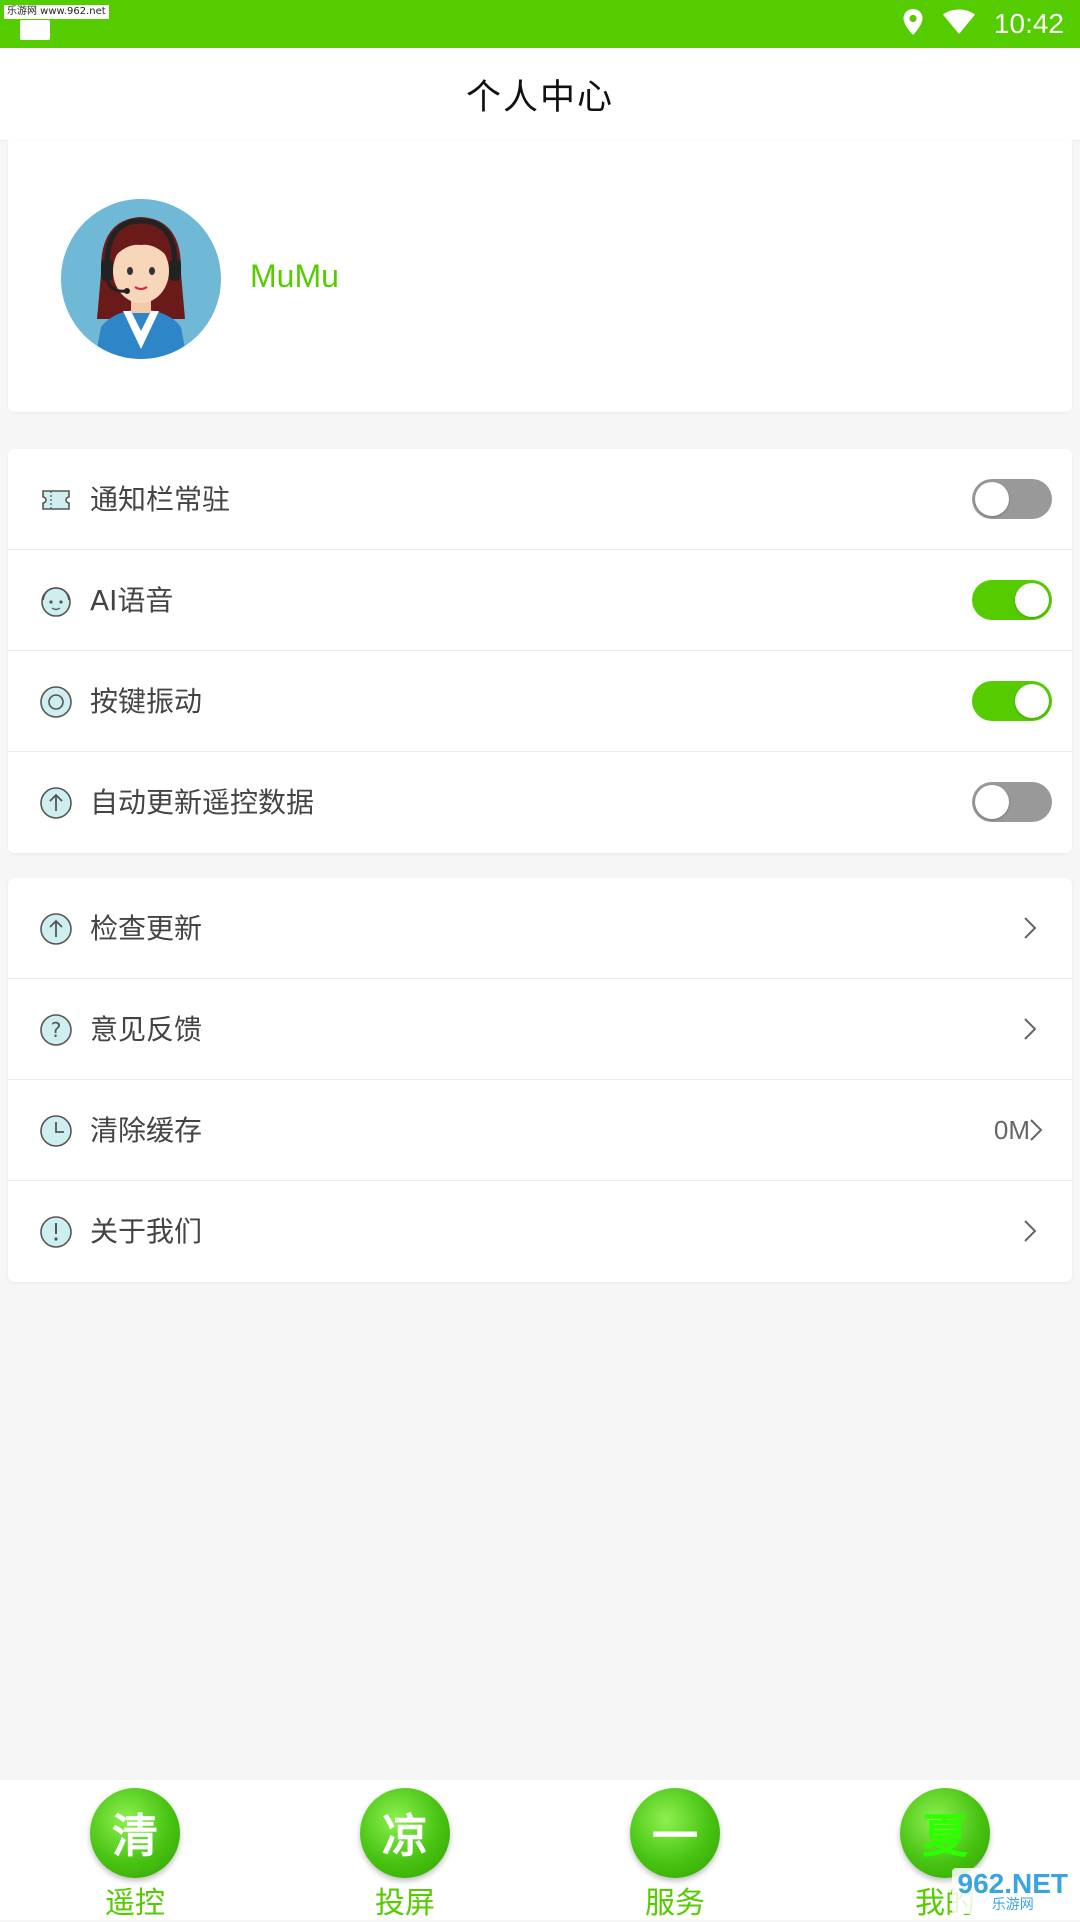 This screenshot has height=1922, width=1080. What do you see at coordinates (294, 276) in the screenshot?
I see `username: MuMu` at bounding box center [294, 276].